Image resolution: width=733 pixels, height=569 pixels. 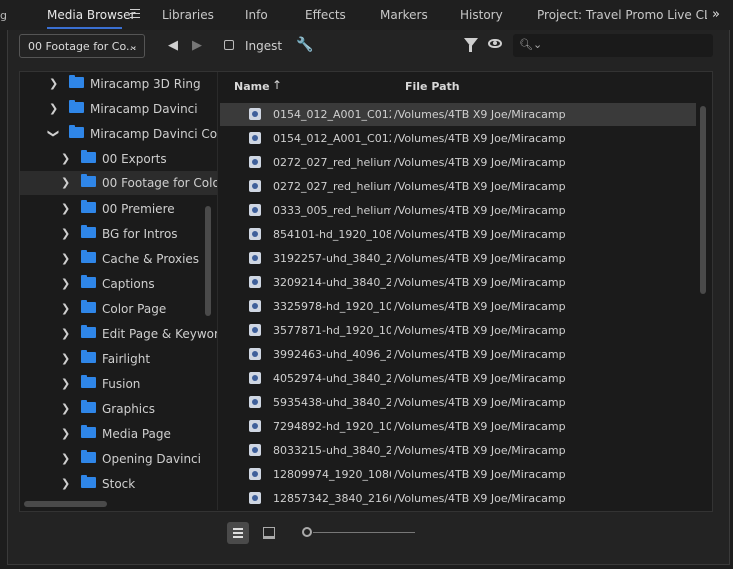 What do you see at coordinates (269, 533) in the screenshot?
I see `icon-view-icon` at bounding box center [269, 533].